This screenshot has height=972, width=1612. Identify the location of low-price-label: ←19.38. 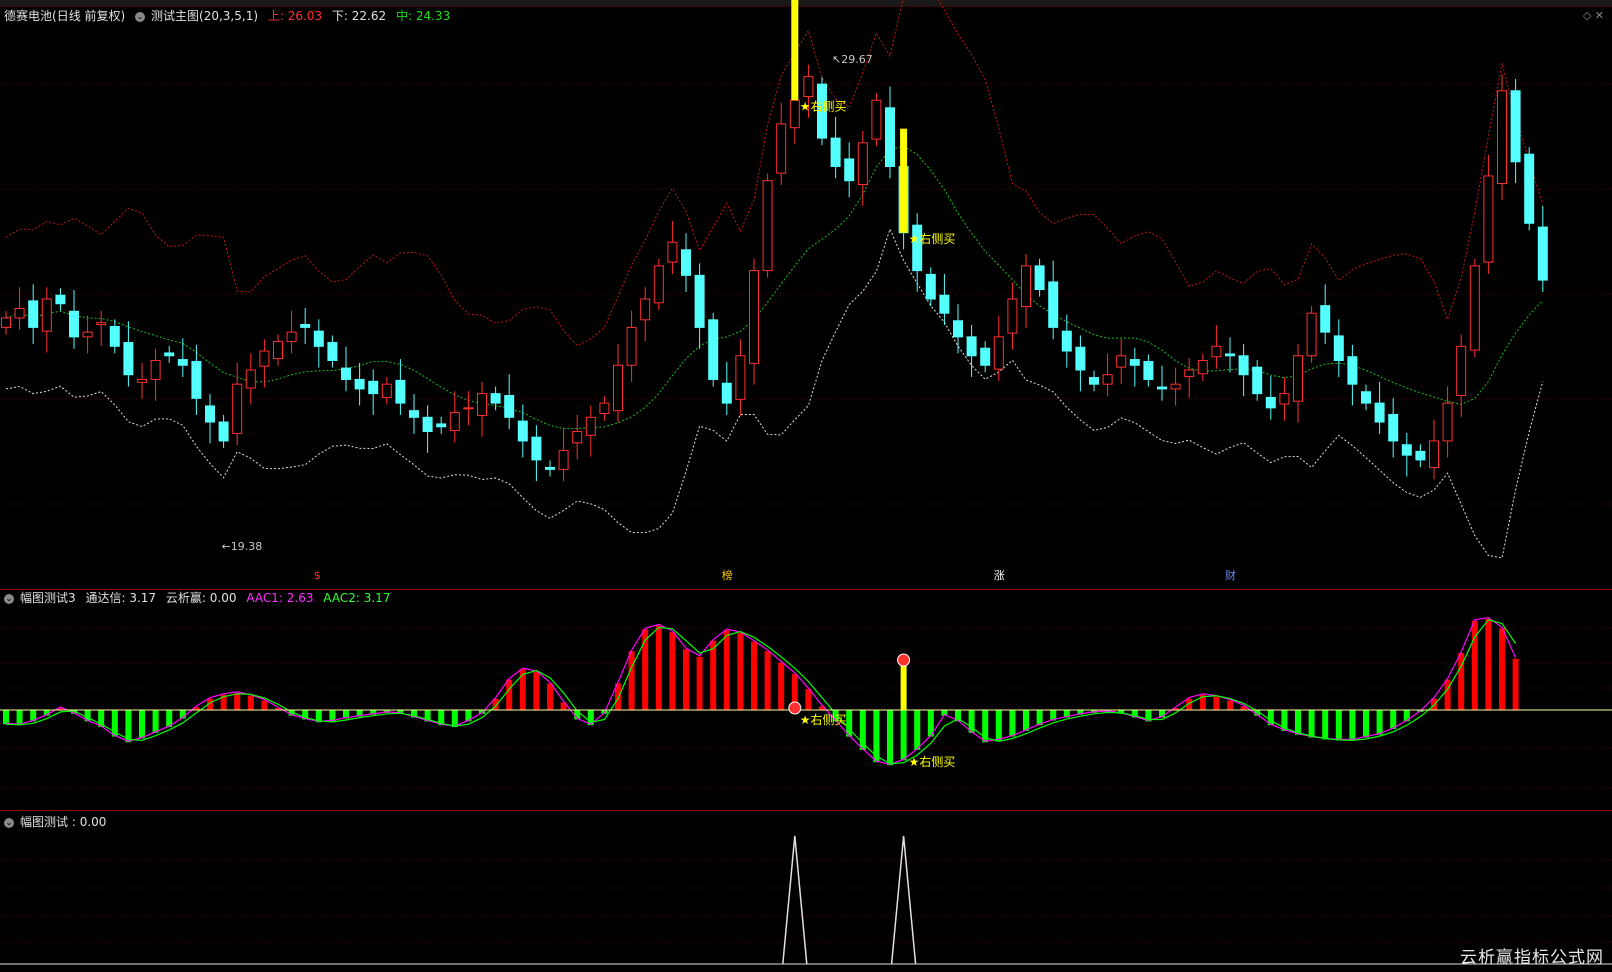
(242, 546).